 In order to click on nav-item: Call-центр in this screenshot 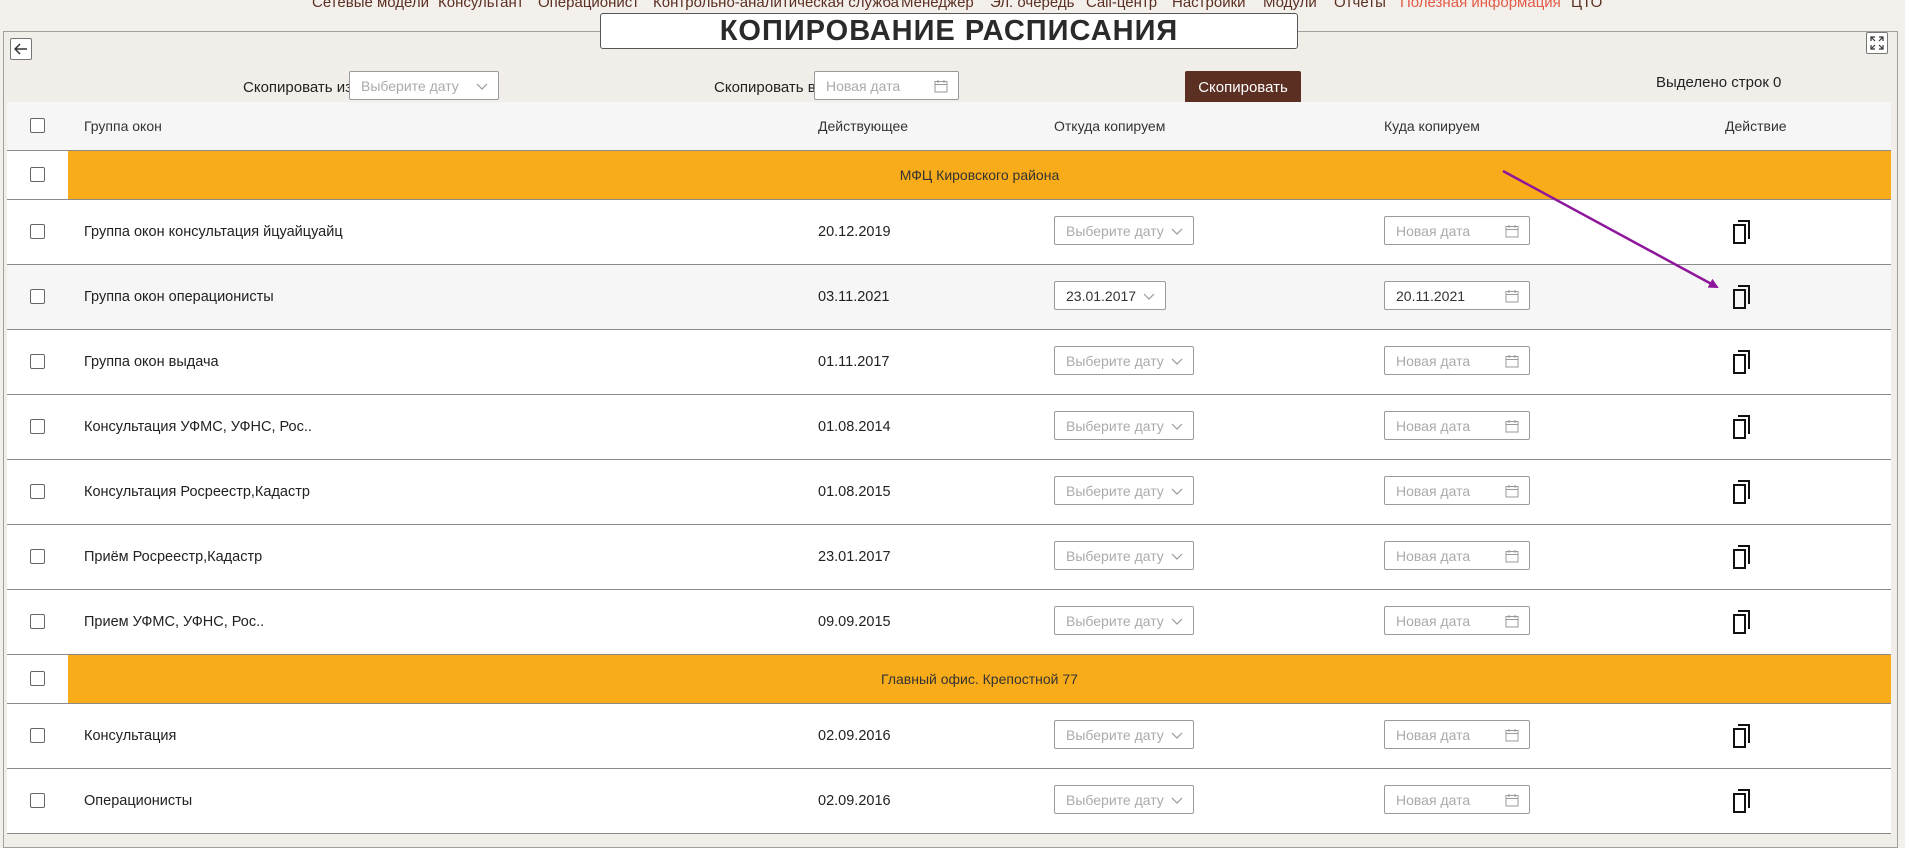, I will do `click(1121, 5)`.